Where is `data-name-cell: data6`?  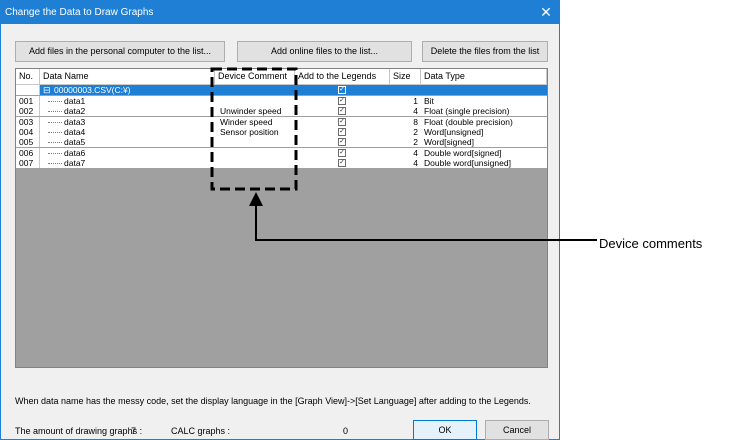 data-name-cell: data6 is located at coordinates (75, 152).